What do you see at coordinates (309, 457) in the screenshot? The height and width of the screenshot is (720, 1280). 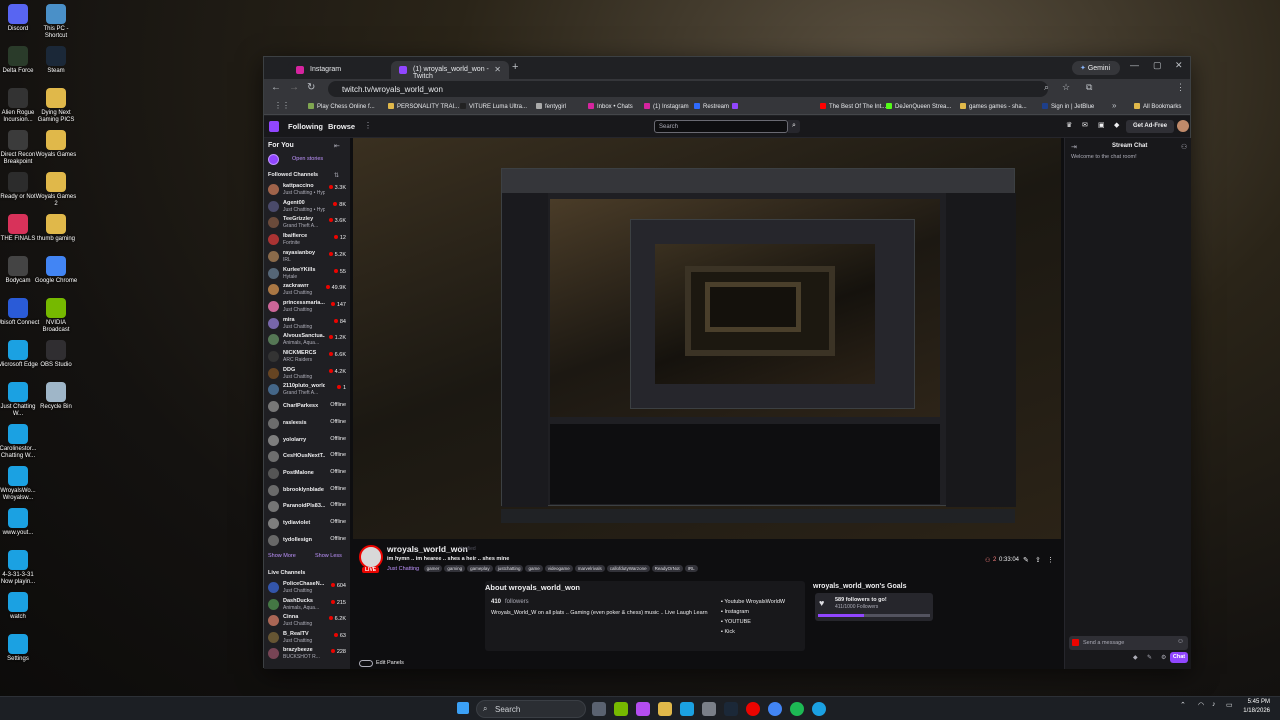 I see `sidebar-channel: CesHOusNextT... Offline` at bounding box center [309, 457].